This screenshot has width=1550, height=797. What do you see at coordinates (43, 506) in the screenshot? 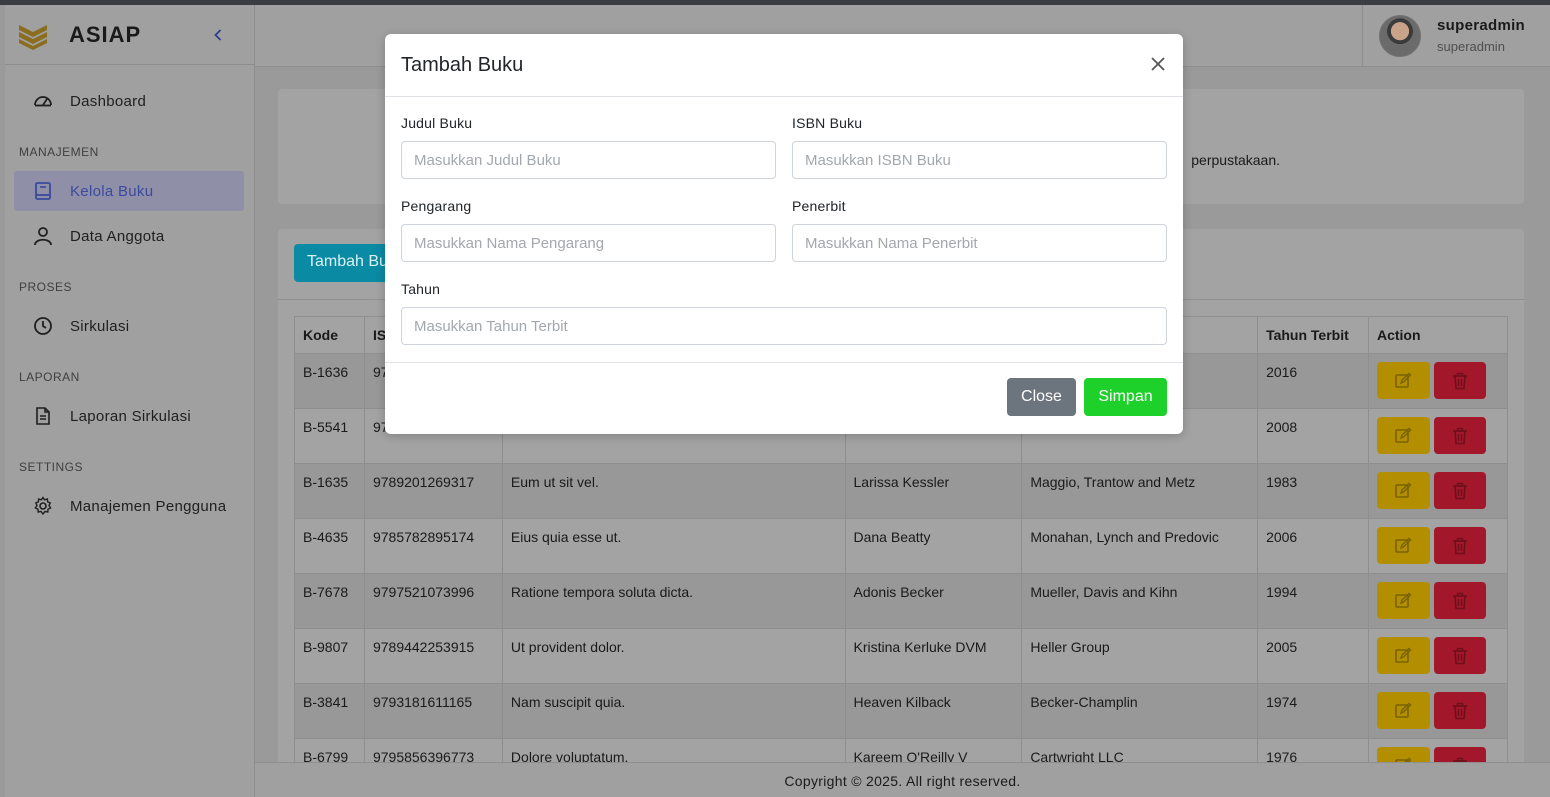
I see `gear-icon` at bounding box center [43, 506].